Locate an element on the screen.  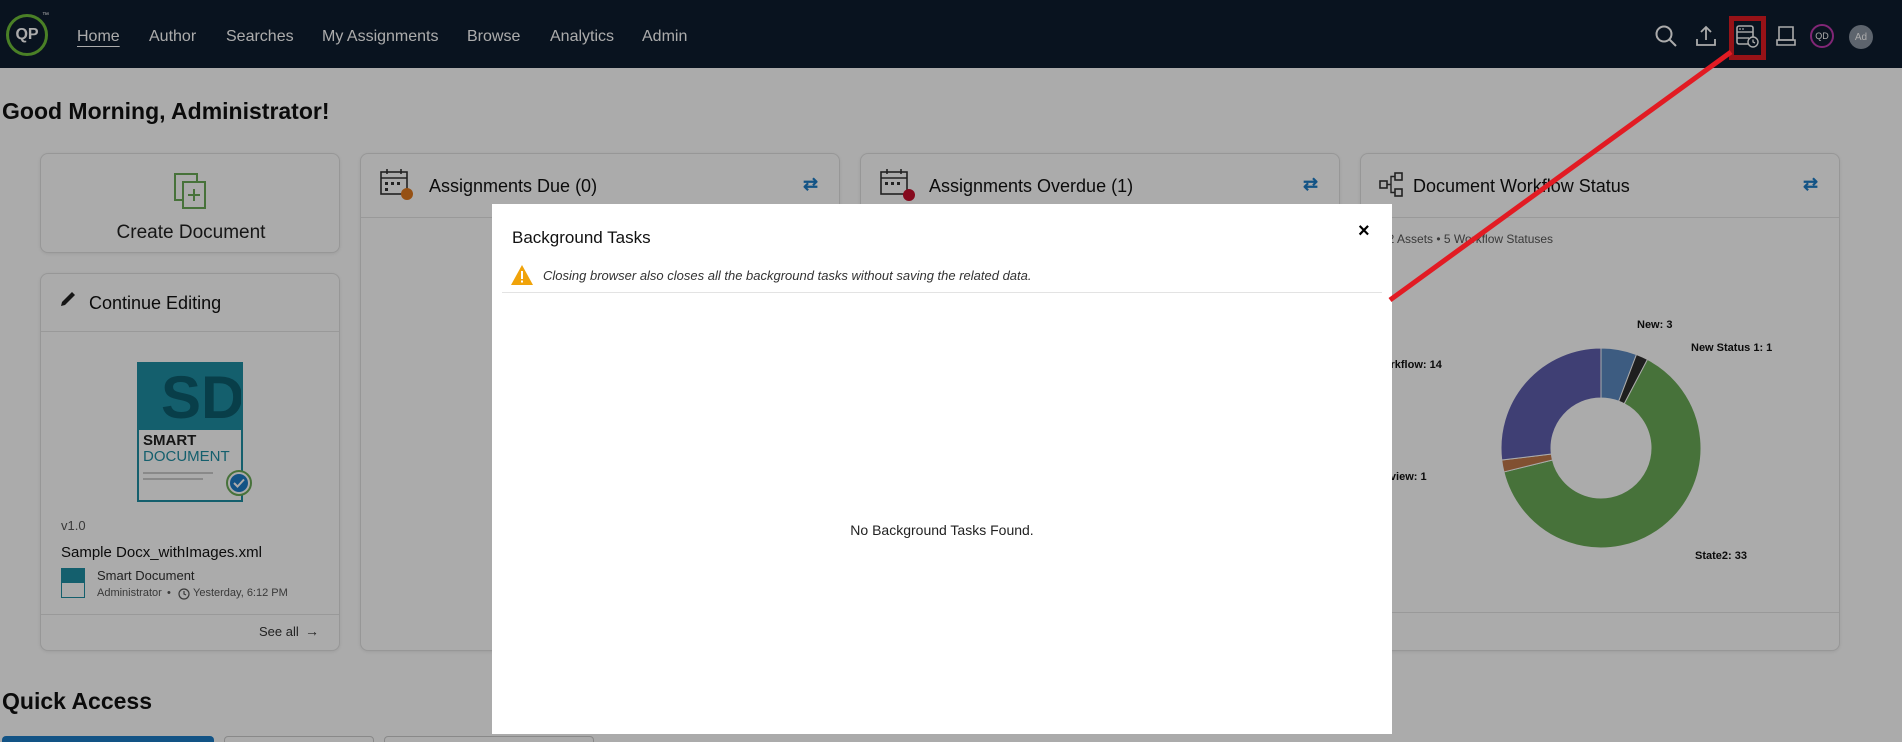
modal-title: Background Tasks is located at coordinates (581, 237).